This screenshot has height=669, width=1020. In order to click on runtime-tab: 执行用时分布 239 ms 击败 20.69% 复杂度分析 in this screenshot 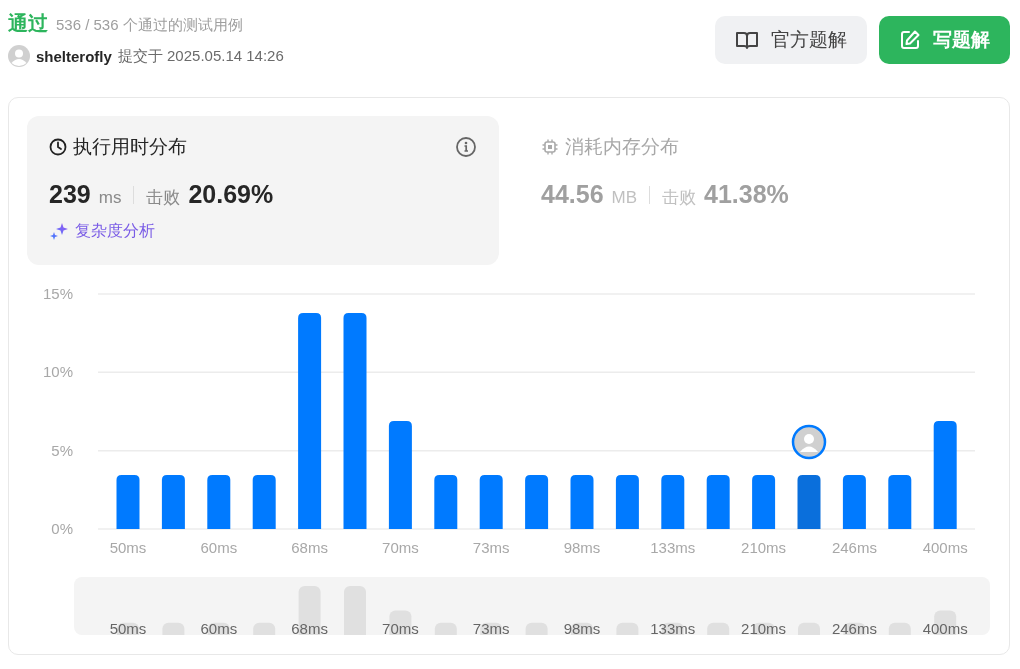, I will do `click(263, 190)`.